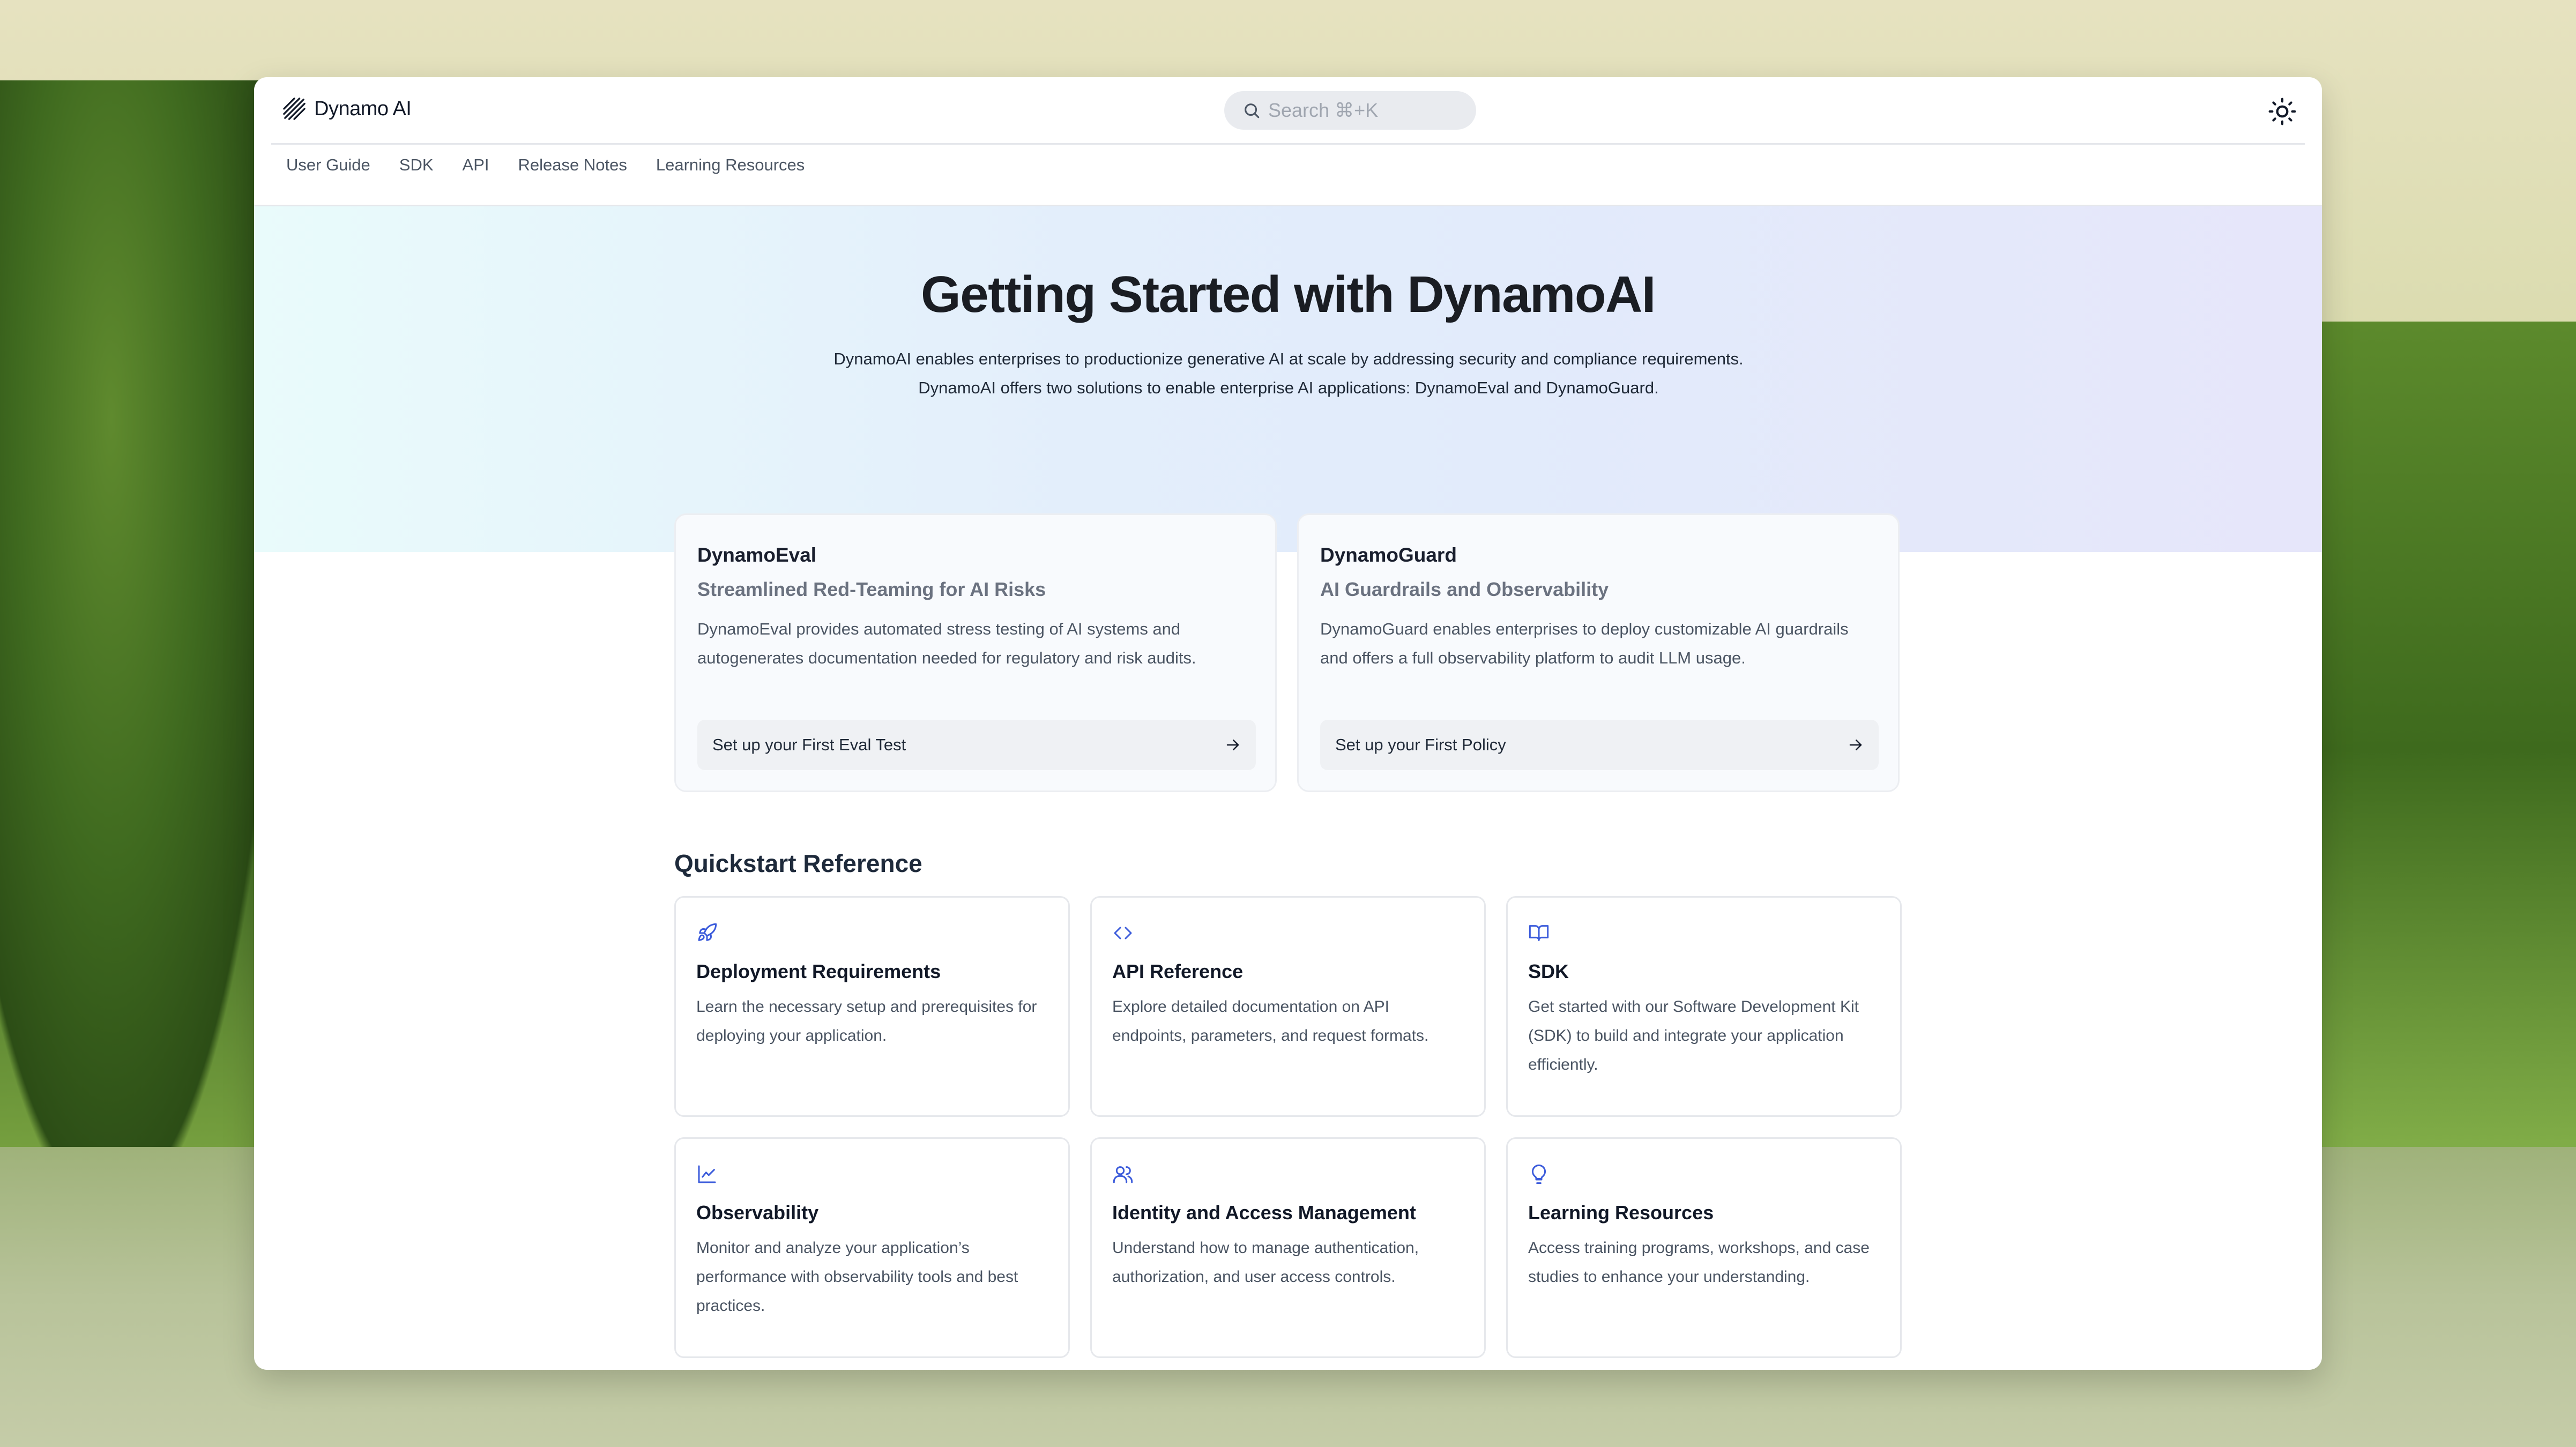  What do you see at coordinates (1123, 933) in the screenshot?
I see `code-icon` at bounding box center [1123, 933].